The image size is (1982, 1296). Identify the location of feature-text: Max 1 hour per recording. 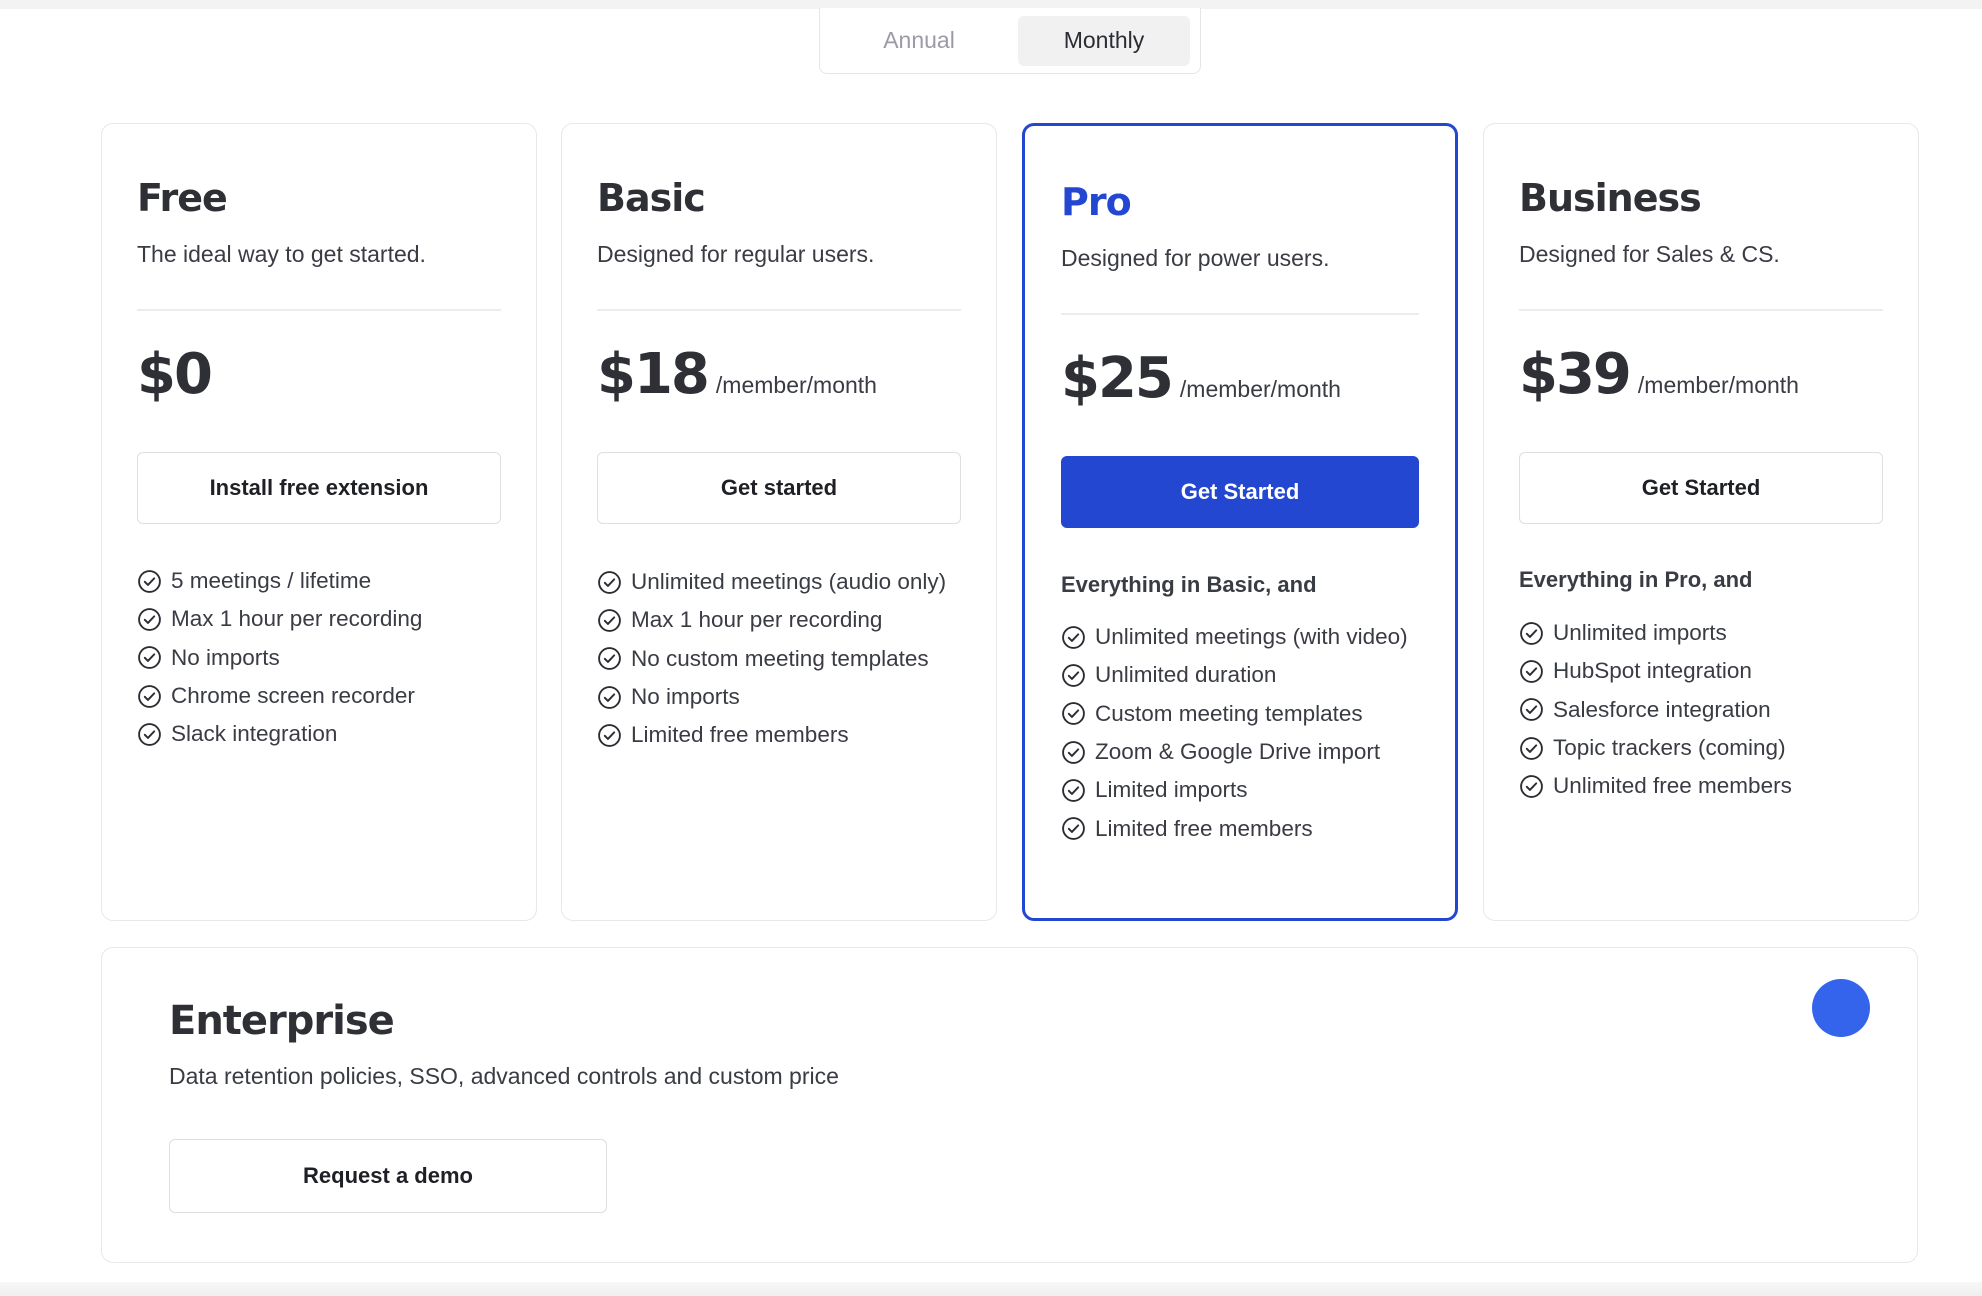
(297, 619).